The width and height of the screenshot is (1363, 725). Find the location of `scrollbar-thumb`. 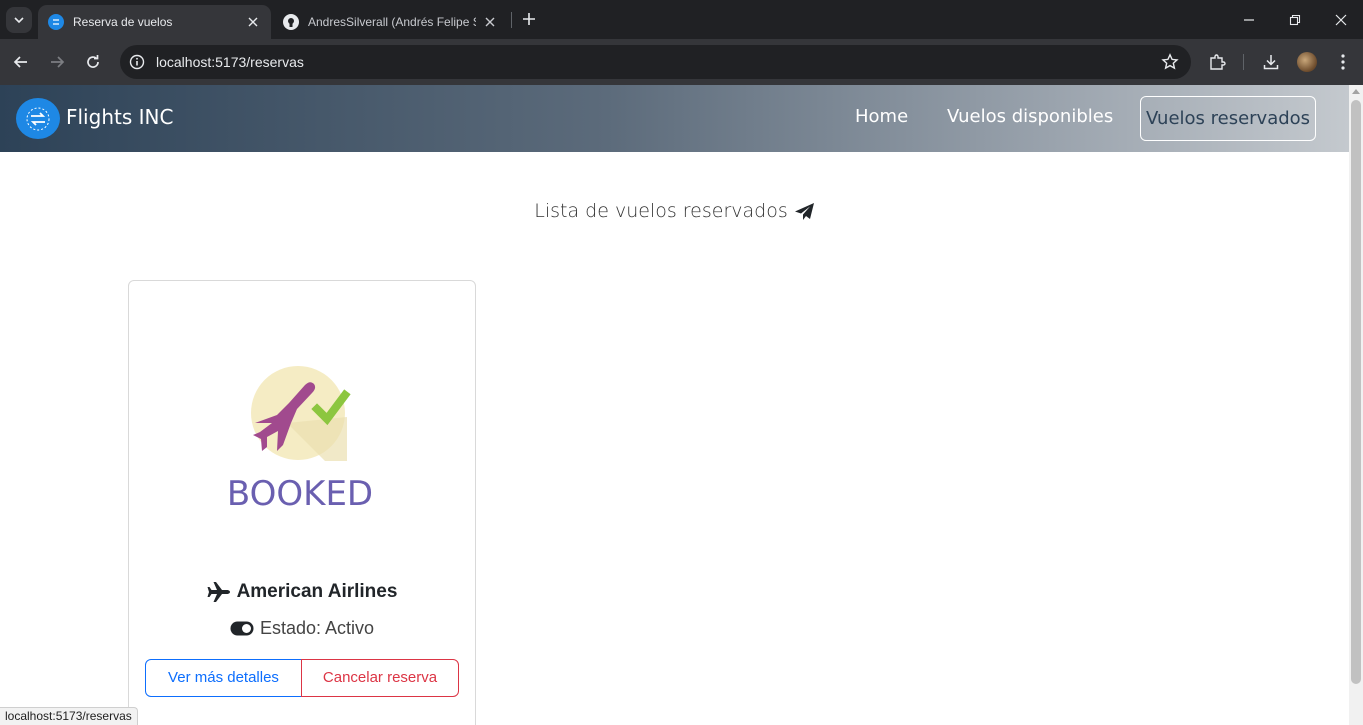

scrollbar-thumb is located at coordinates (1356, 392).